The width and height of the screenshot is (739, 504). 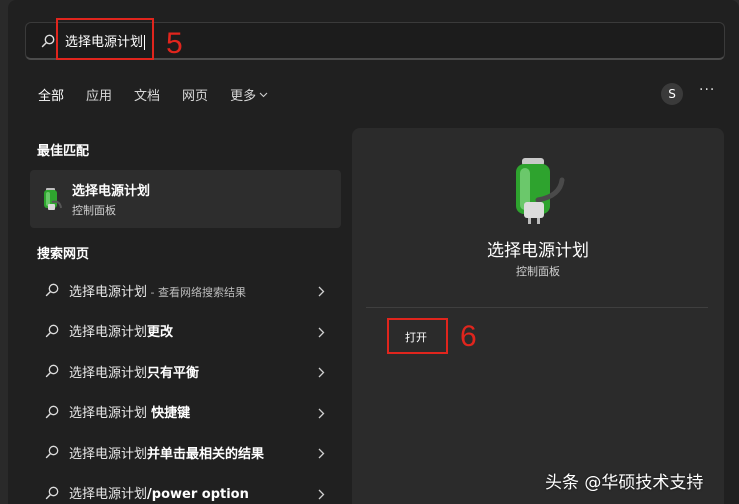 I want to click on search-box: 选择电源计划, so click(x=375, y=41).